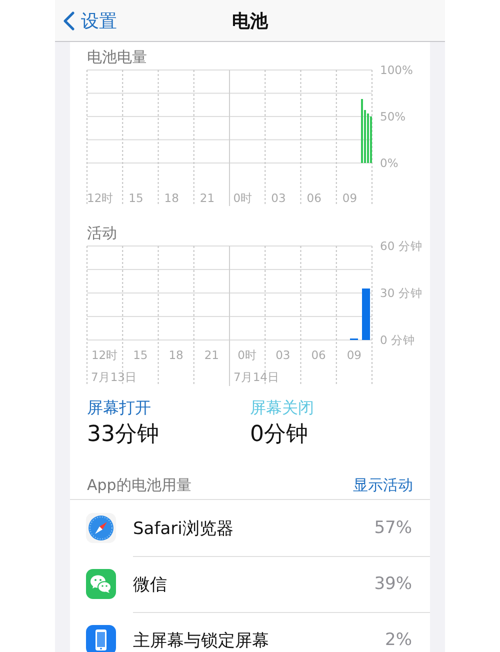 The width and height of the screenshot is (500, 652). What do you see at coordinates (123, 435) in the screenshot?
I see `stat-value: 33分钟` at bounding box center [123, 435].